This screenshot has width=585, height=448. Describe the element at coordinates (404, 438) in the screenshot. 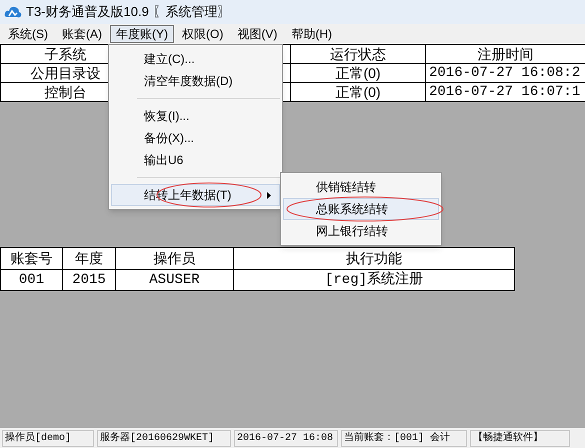

I see `status-pane: 当前账套：[001] 会计` at that location.